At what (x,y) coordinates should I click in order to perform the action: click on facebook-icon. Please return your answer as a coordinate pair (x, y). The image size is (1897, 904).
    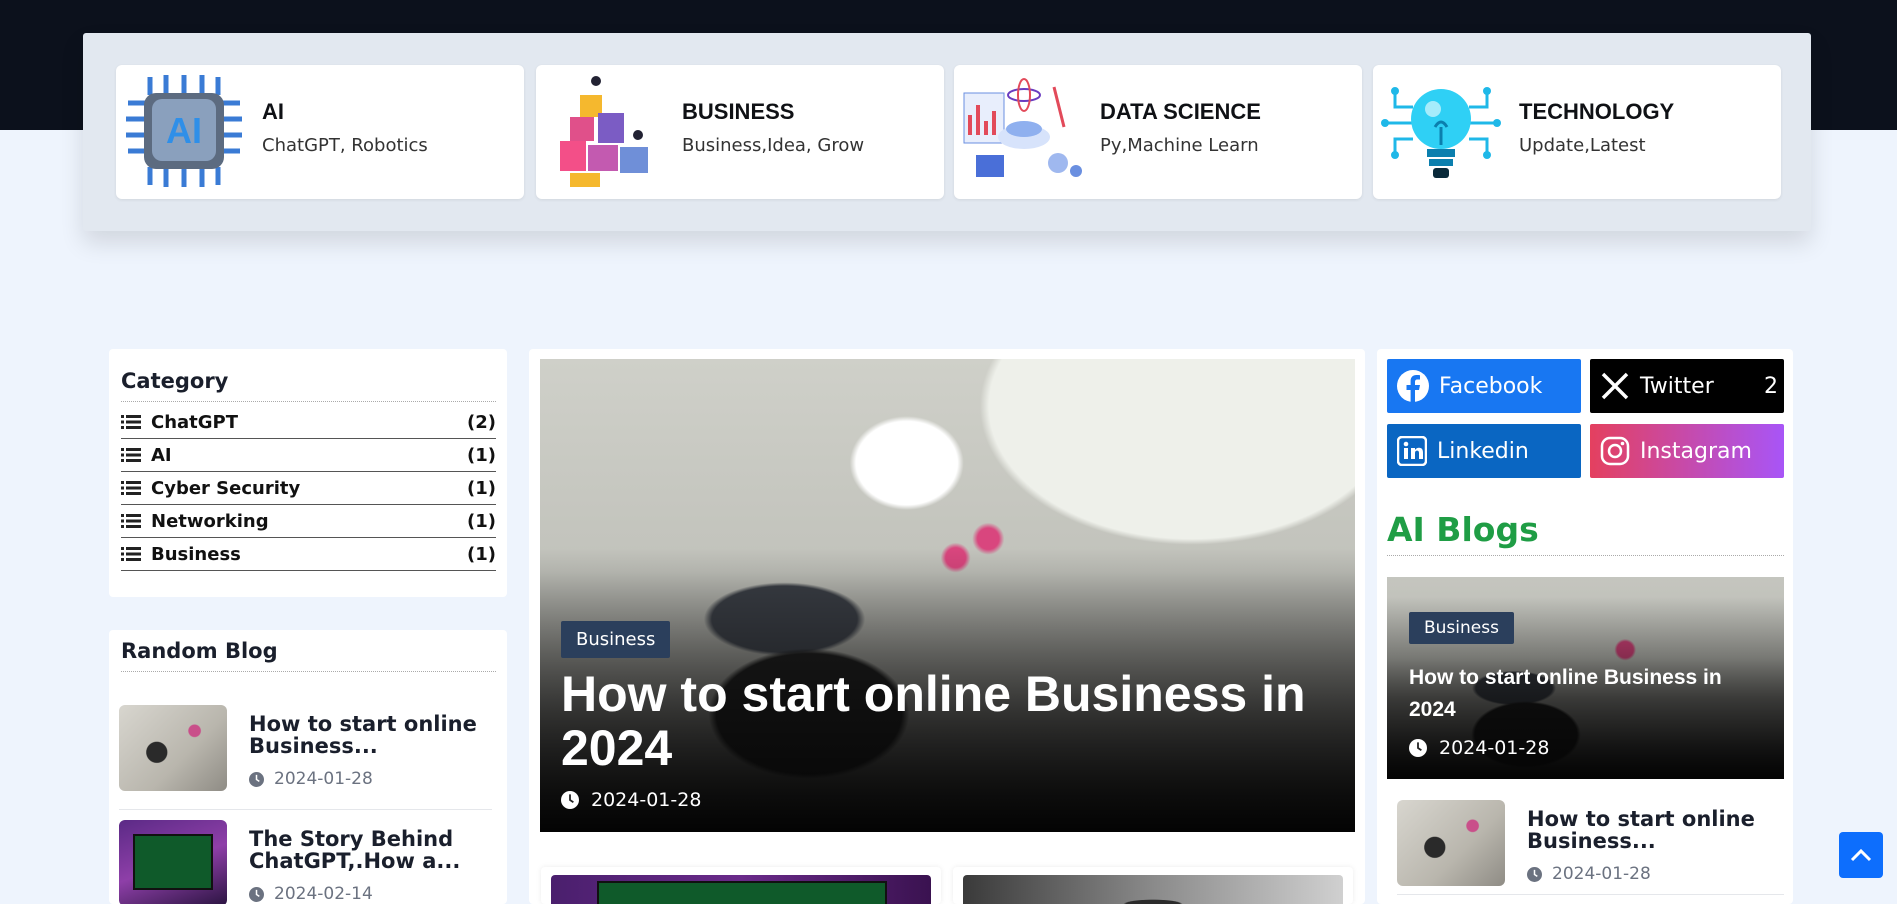
    Looking at the image, I should click on (1413, 386).